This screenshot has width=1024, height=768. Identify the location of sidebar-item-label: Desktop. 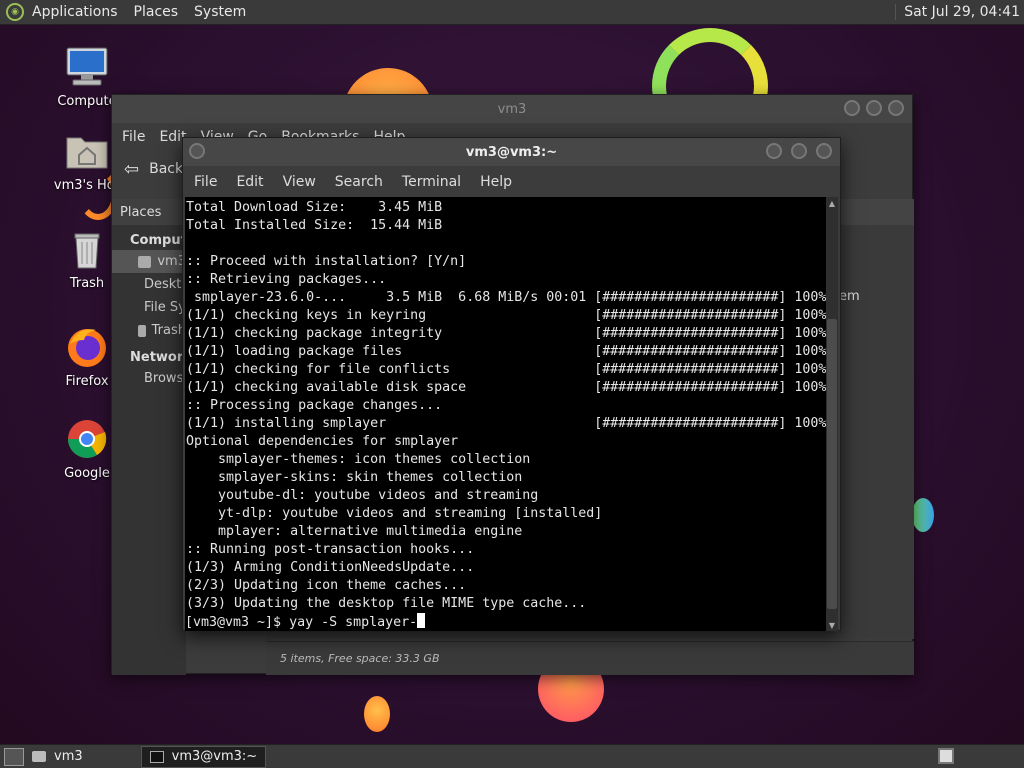
(165, 284).